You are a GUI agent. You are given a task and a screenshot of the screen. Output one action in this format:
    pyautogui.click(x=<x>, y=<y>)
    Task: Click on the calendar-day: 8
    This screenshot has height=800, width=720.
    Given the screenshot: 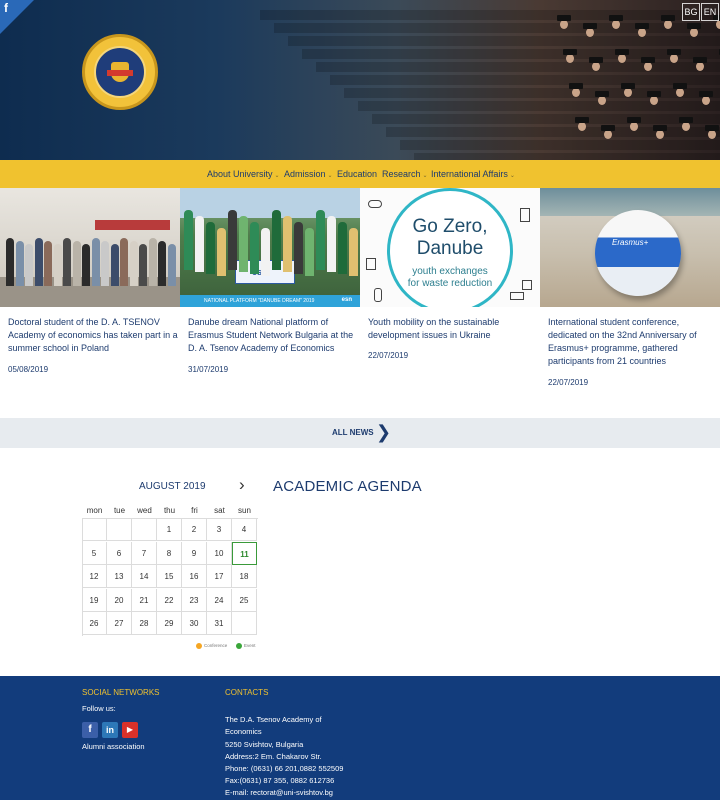 What is the action you would take?
    pyautogui.click(x=169, y=553)
    